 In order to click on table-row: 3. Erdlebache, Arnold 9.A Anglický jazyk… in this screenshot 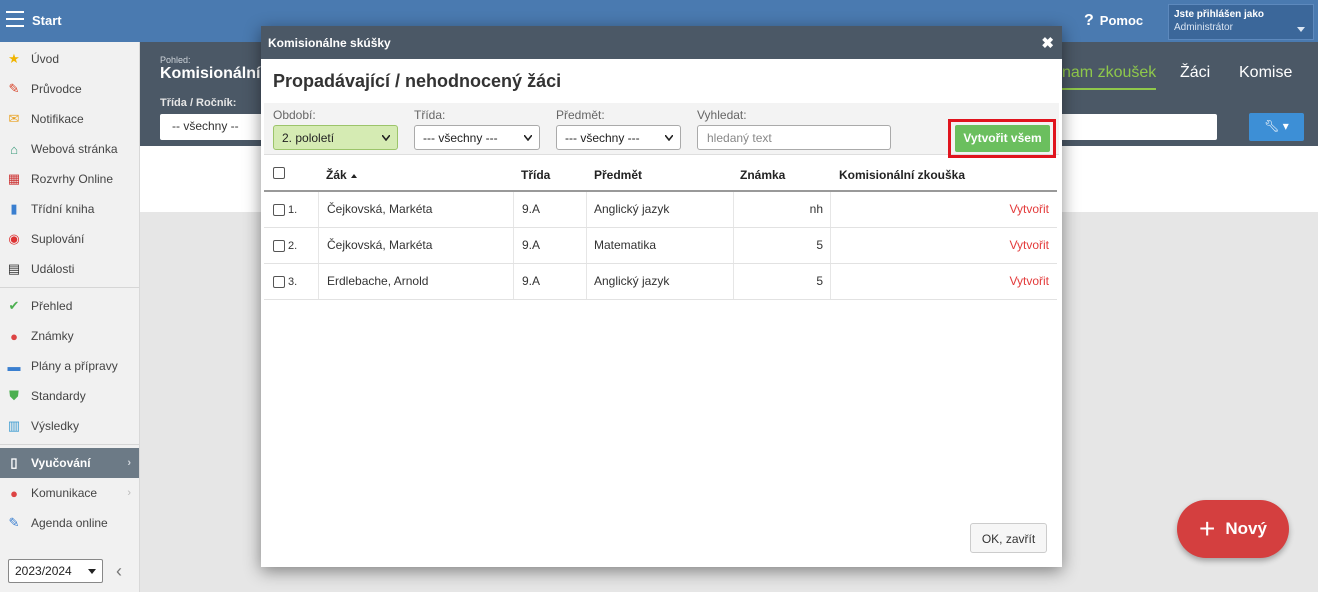, I will do `click(660, 282)`.